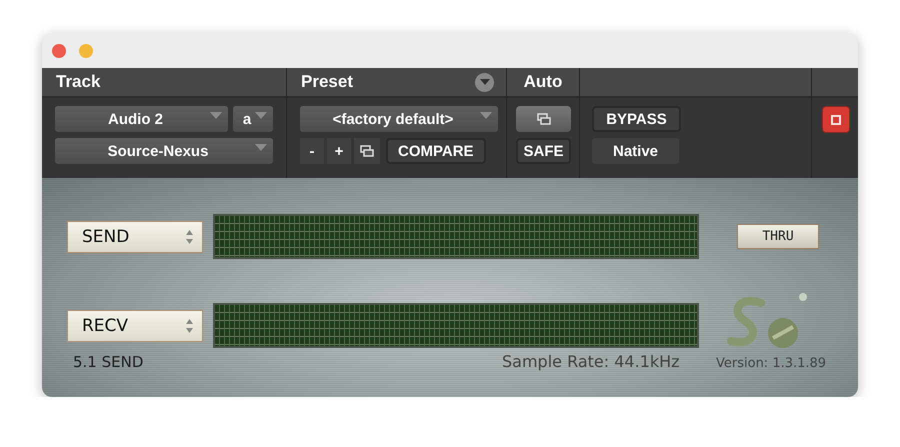 Image resolution: width=900 pixels, height=447 pixels. Describe the element at coordinates (635, 151) in the screenshot. I see `platform-label: Native` at that location.